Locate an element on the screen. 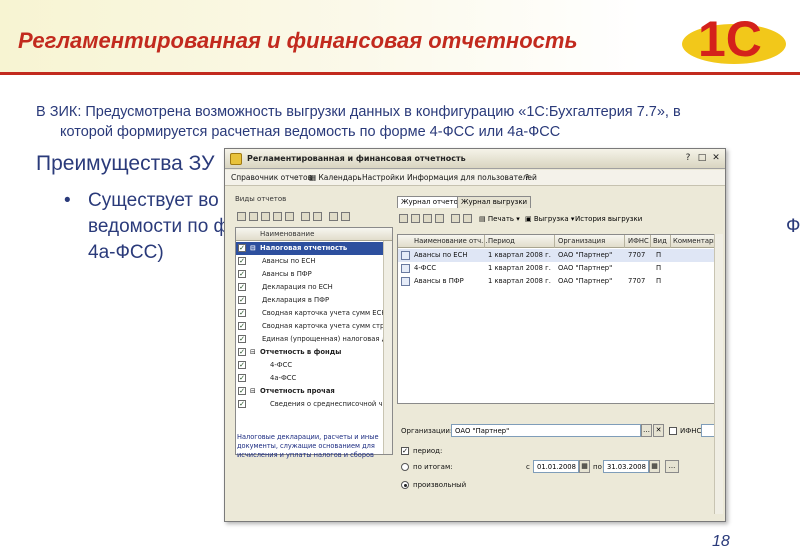 This screenshot has height=554, width=800. edit-icon is located at coordinates (265, 216).